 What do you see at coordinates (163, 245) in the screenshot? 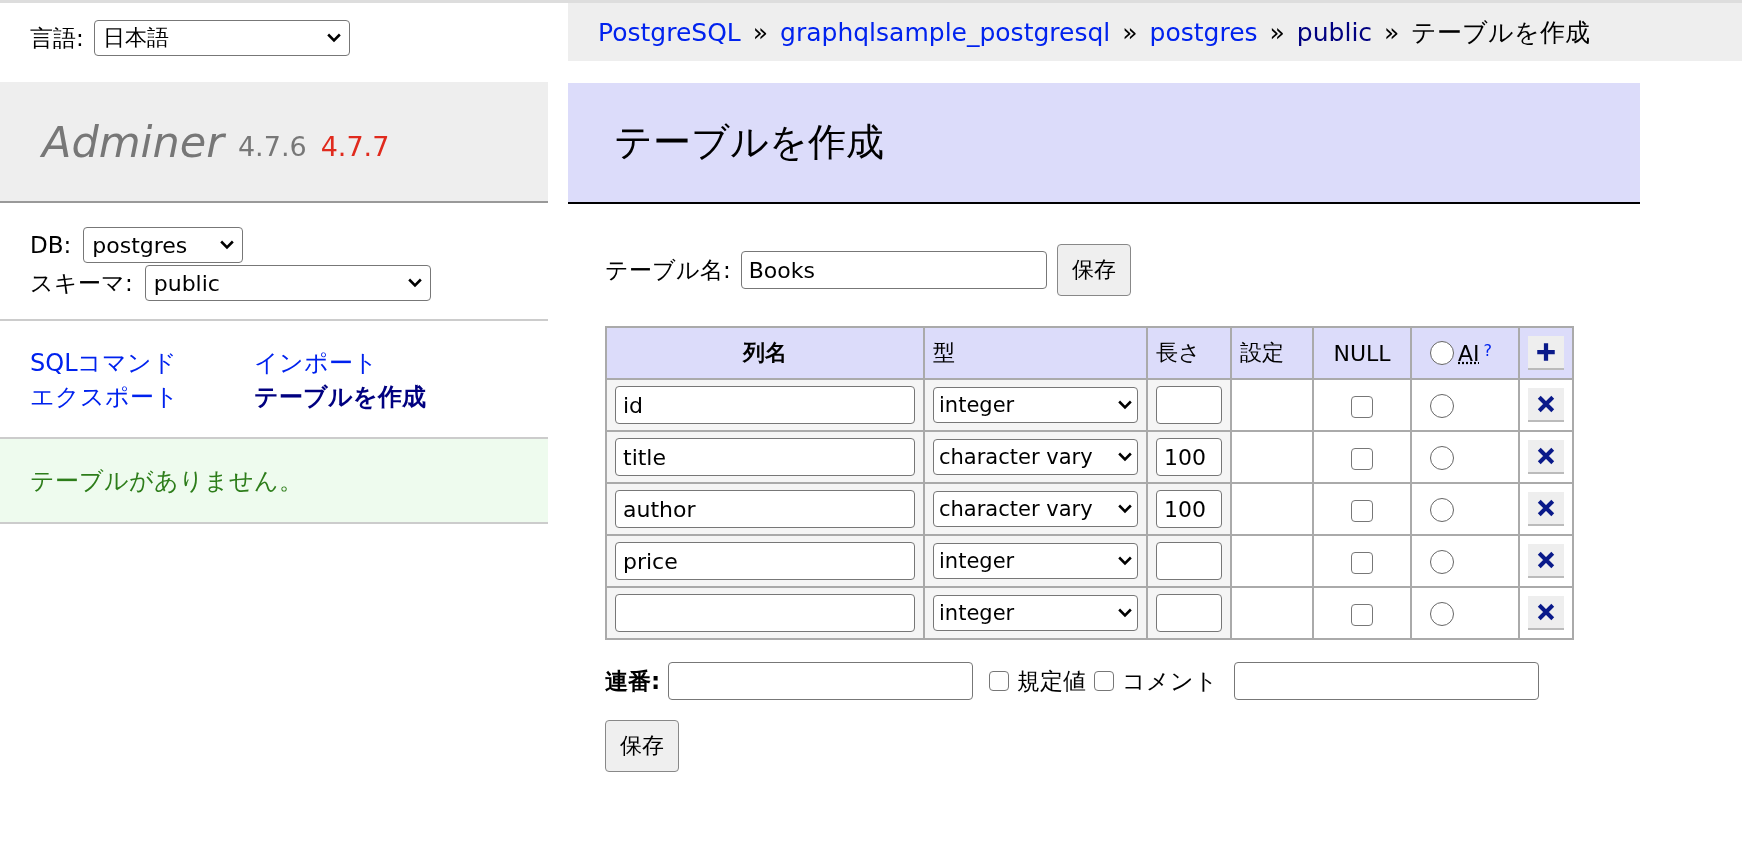
I see `db-select: postgres` at bounding box center [163, 245].